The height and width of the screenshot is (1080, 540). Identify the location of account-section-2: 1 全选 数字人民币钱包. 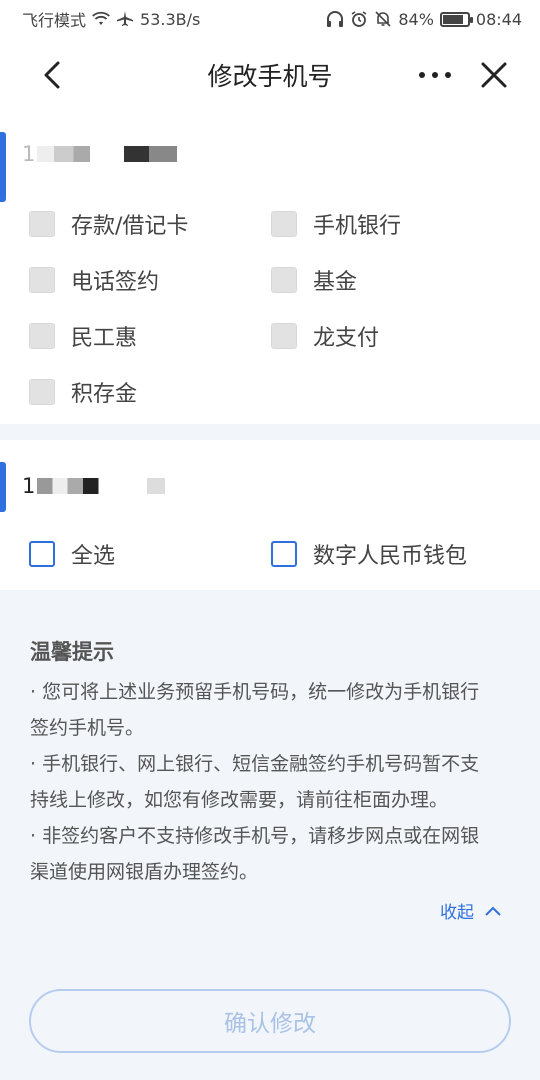
(270, 515).